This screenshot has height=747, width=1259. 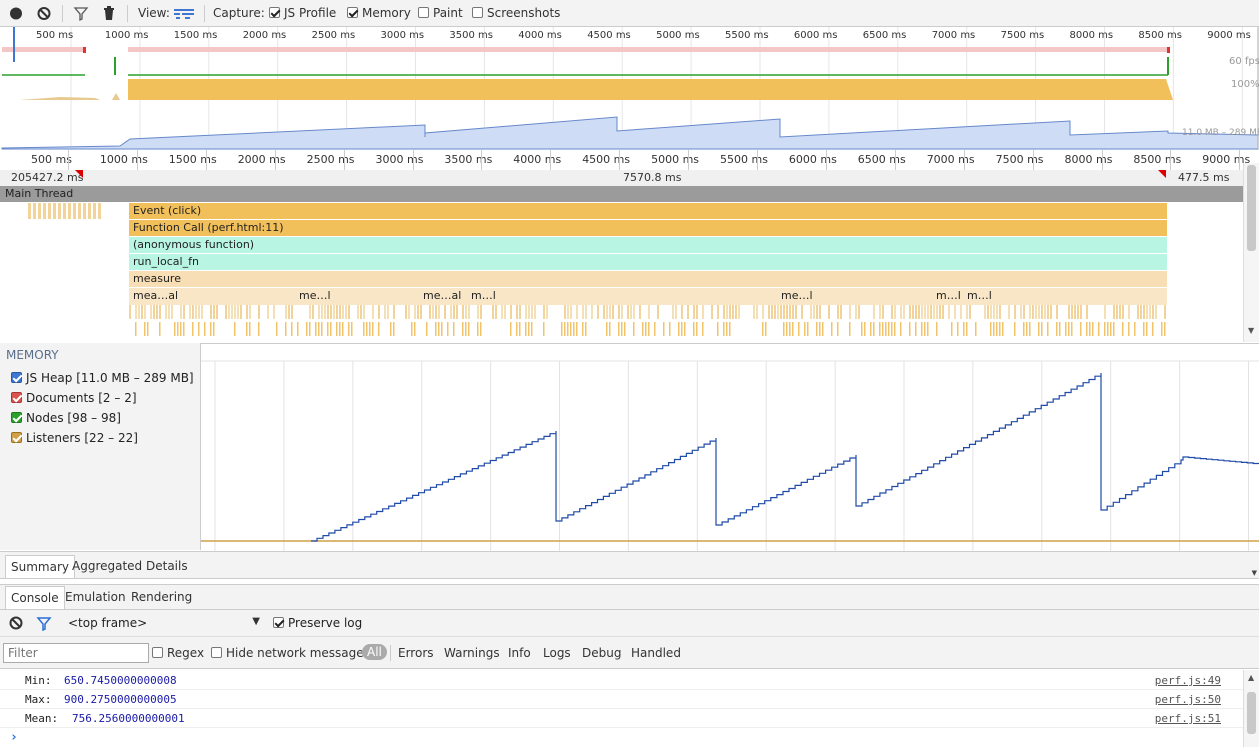 I want to click on regex-checkbox: Regex, so click(x=178, y=653).